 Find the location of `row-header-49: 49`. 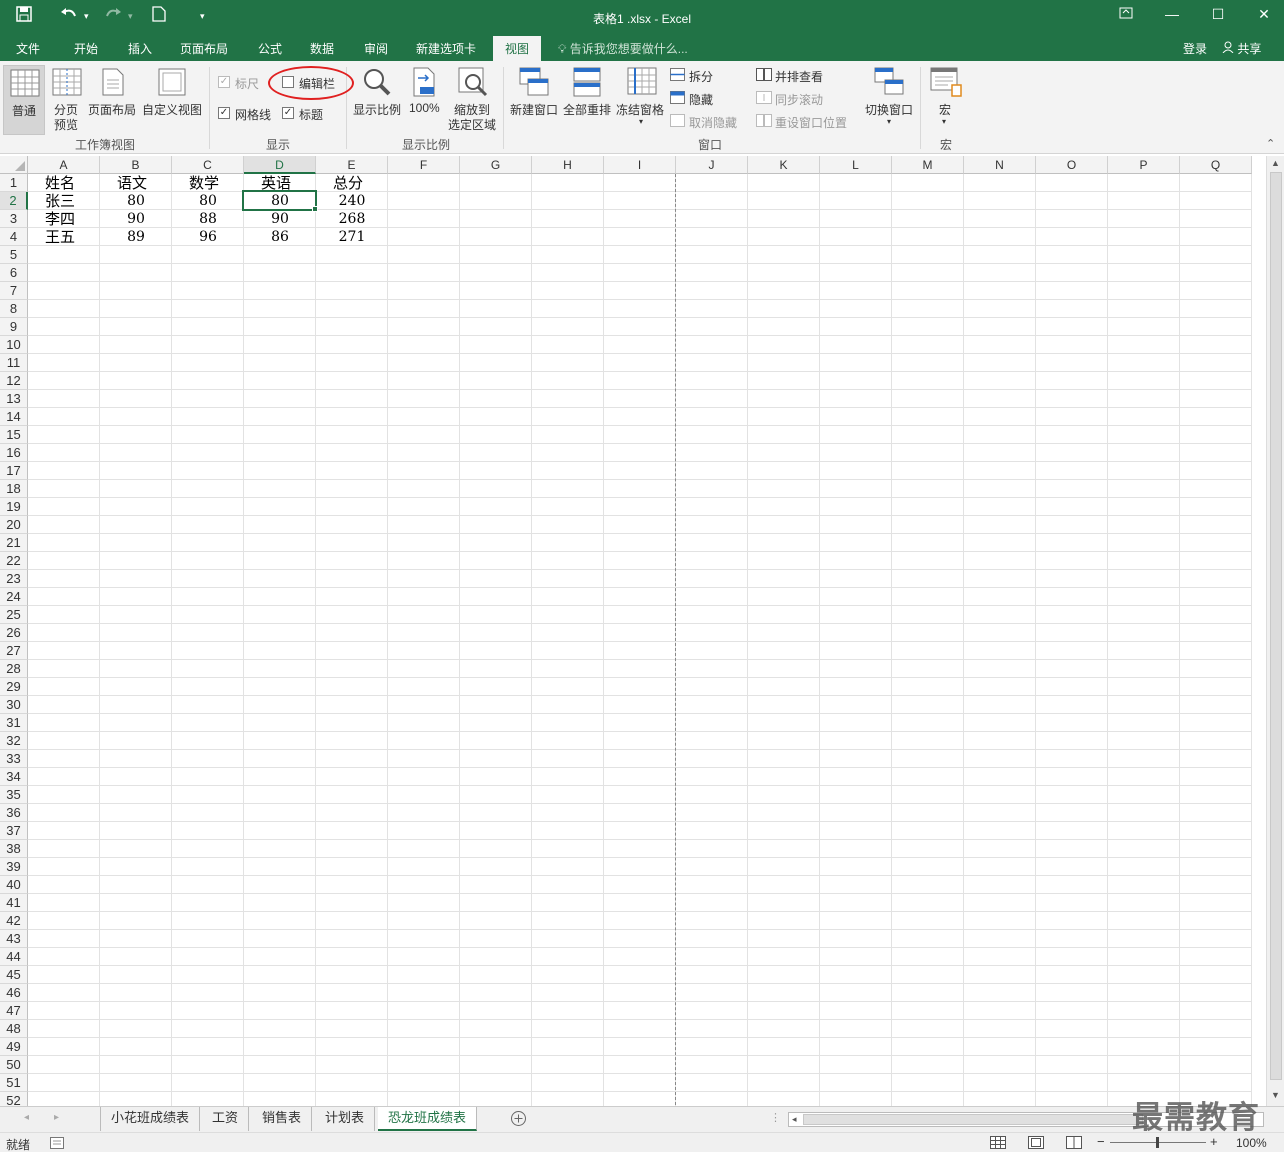

row-header-49: 49 is located at coordinates (14, 1047).